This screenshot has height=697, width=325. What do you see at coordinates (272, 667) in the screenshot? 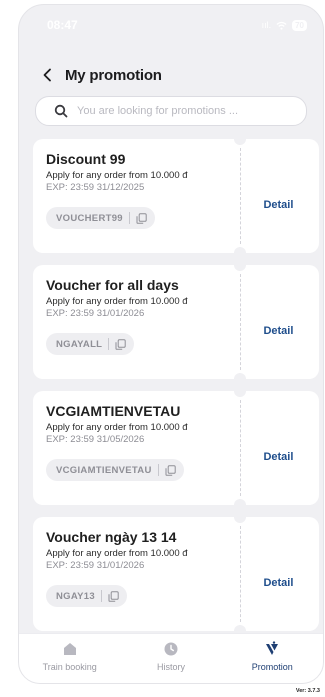
I see `tab-label: Promotion` at bounding box center [272, 667].